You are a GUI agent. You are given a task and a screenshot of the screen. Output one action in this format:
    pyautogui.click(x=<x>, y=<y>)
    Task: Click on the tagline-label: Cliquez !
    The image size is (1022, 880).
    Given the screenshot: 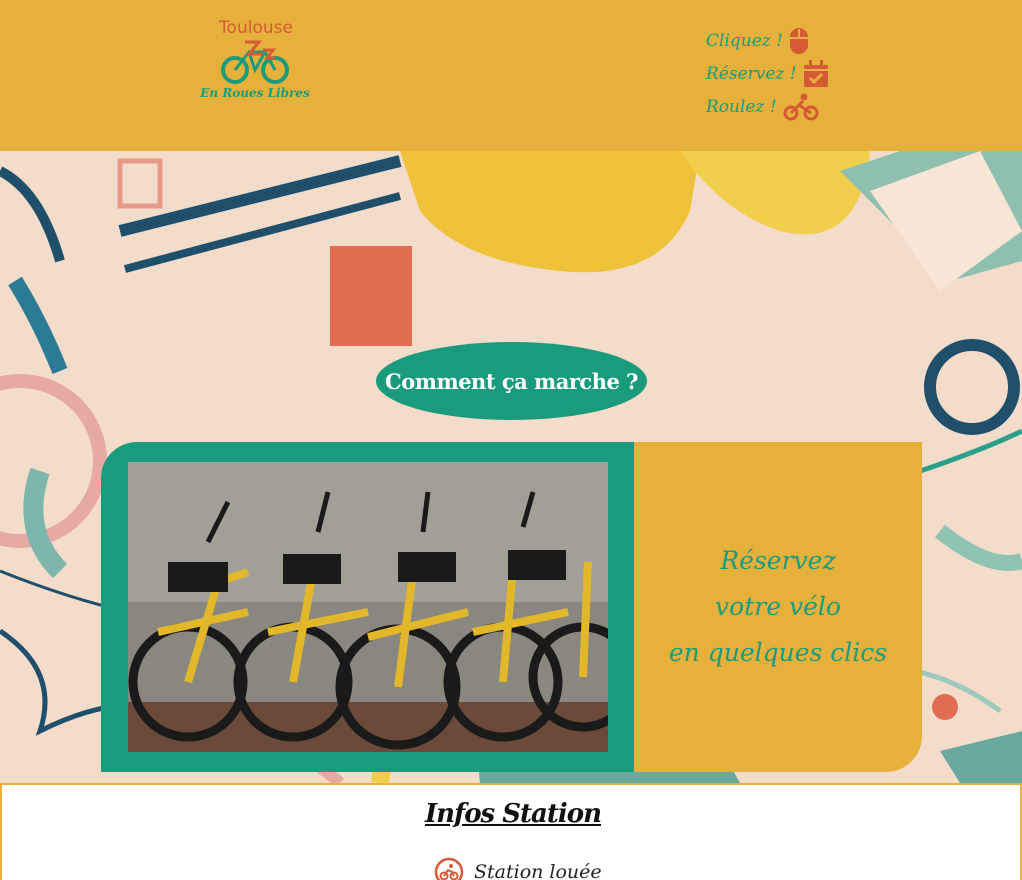 What is the action you would take?
    pyautogui.click(x=744, y=40)
    